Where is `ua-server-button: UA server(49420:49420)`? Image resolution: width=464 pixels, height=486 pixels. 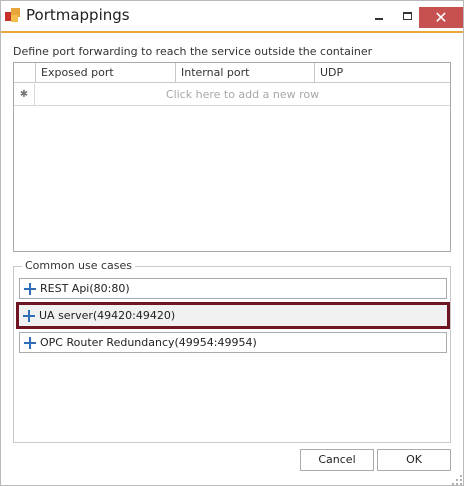 ua-server-button: UA server(49420:49420) is located at coordinates (233, 315).